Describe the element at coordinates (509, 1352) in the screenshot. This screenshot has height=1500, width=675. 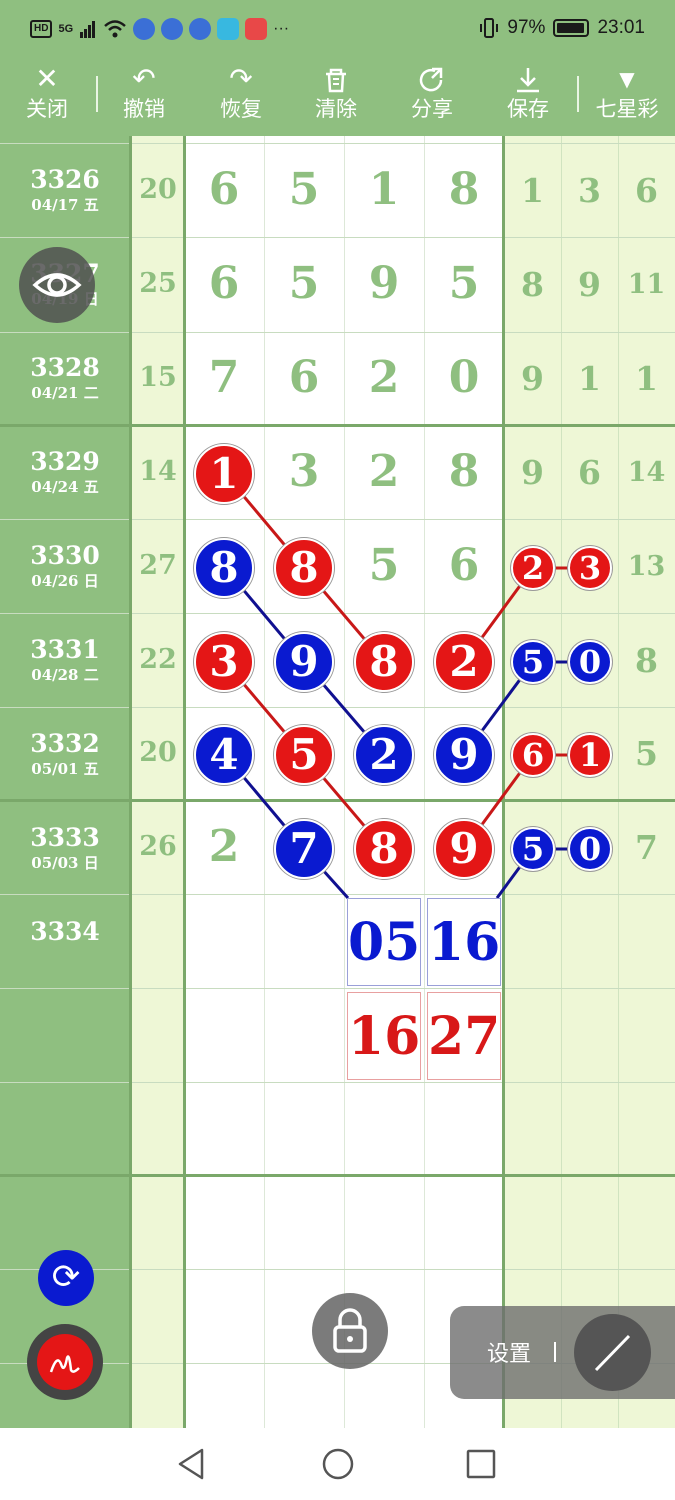
I see `settings-button: 设置` at that location.